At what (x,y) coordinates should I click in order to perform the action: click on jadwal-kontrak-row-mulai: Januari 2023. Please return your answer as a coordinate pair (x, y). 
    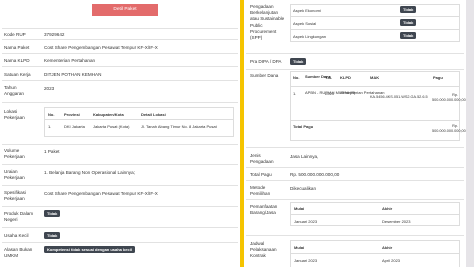
    Looking at the image, I should click on (306, 260).